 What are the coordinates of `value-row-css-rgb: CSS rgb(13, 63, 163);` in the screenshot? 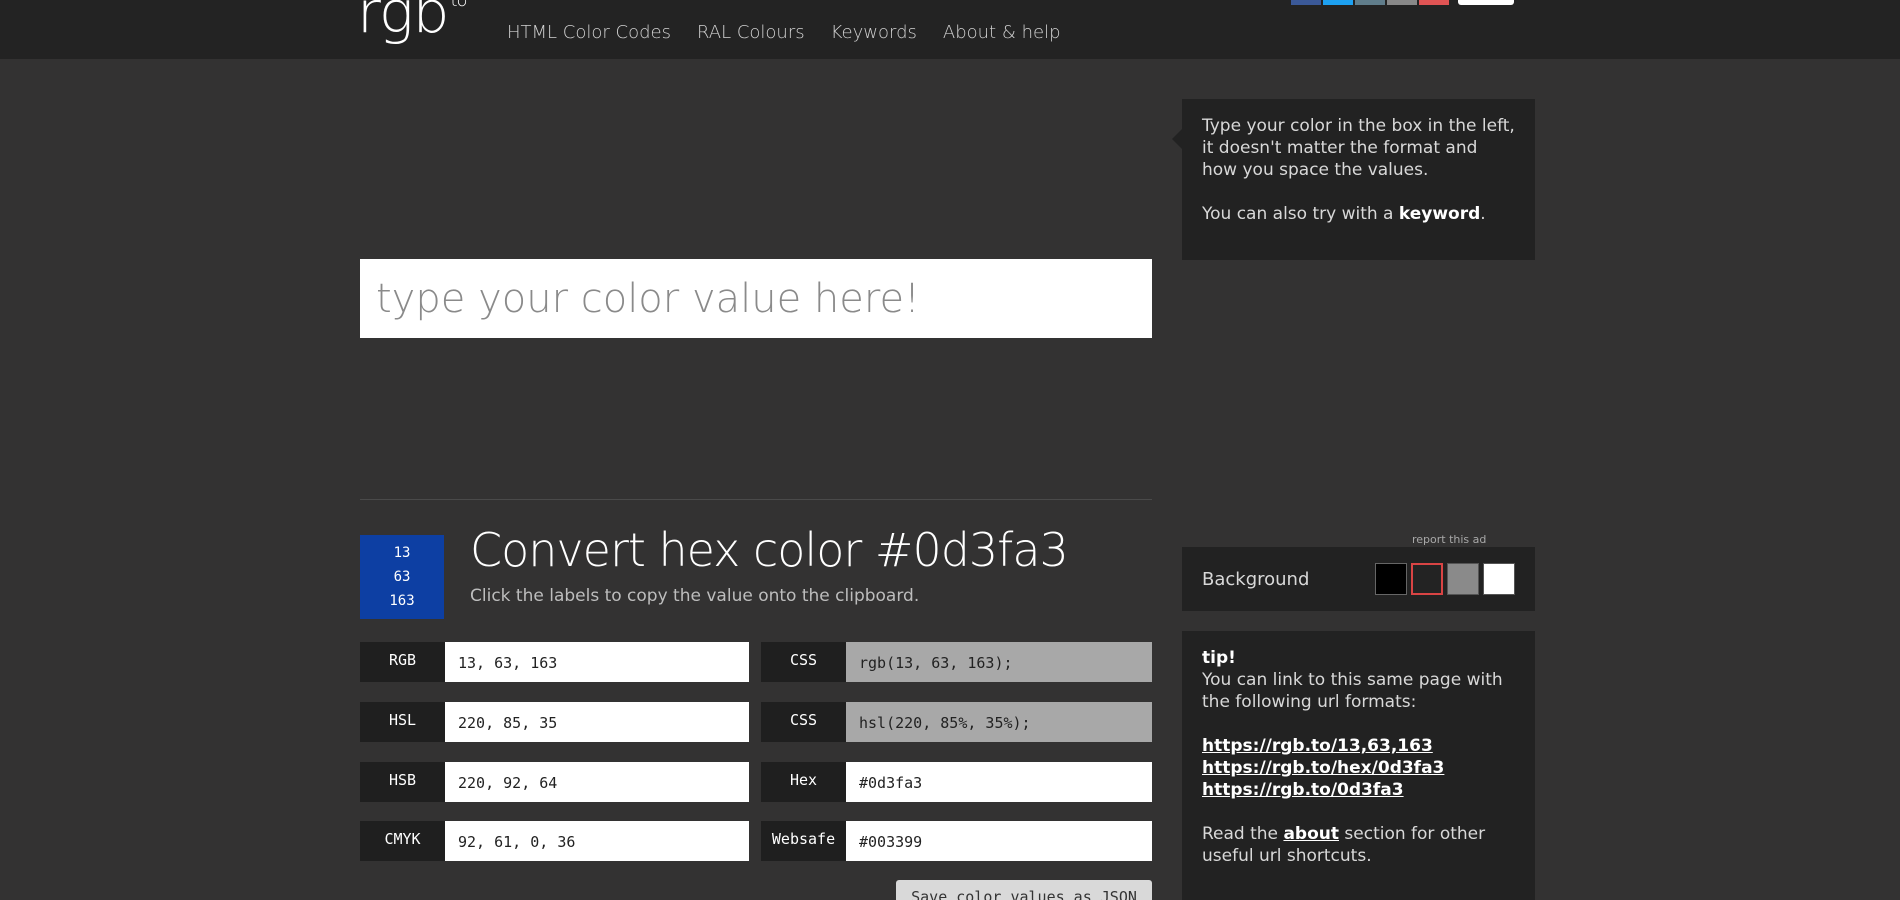 It's located at (956, 662).